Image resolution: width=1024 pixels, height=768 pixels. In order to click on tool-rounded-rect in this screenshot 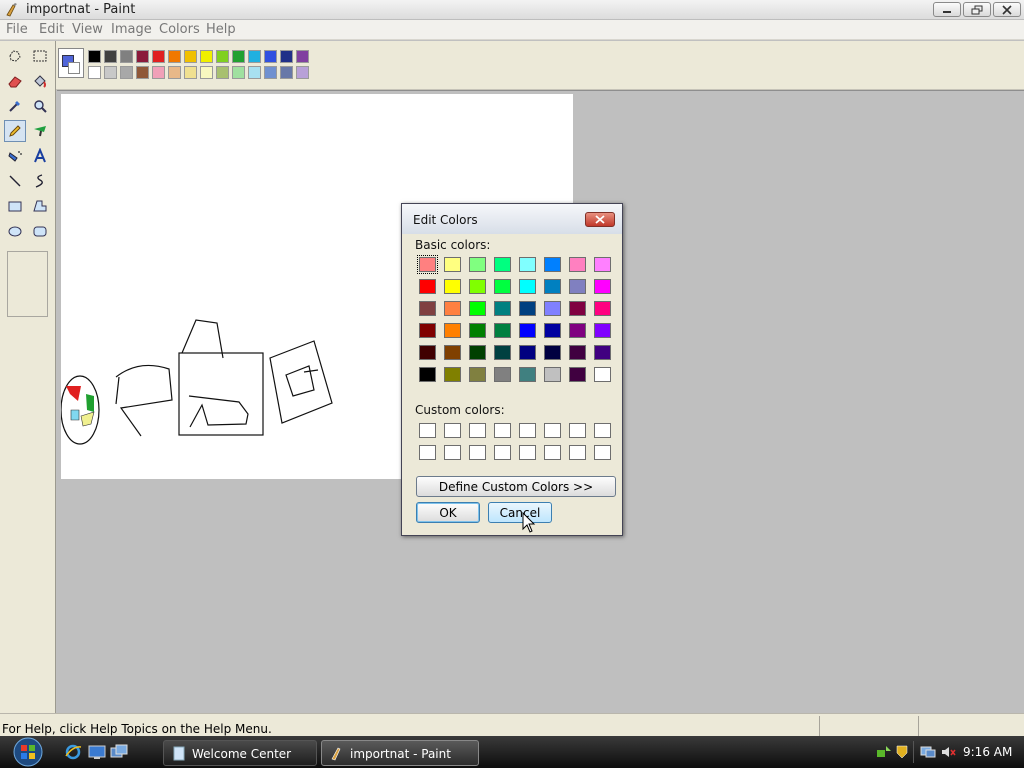, I will do `click(40, 231)`.